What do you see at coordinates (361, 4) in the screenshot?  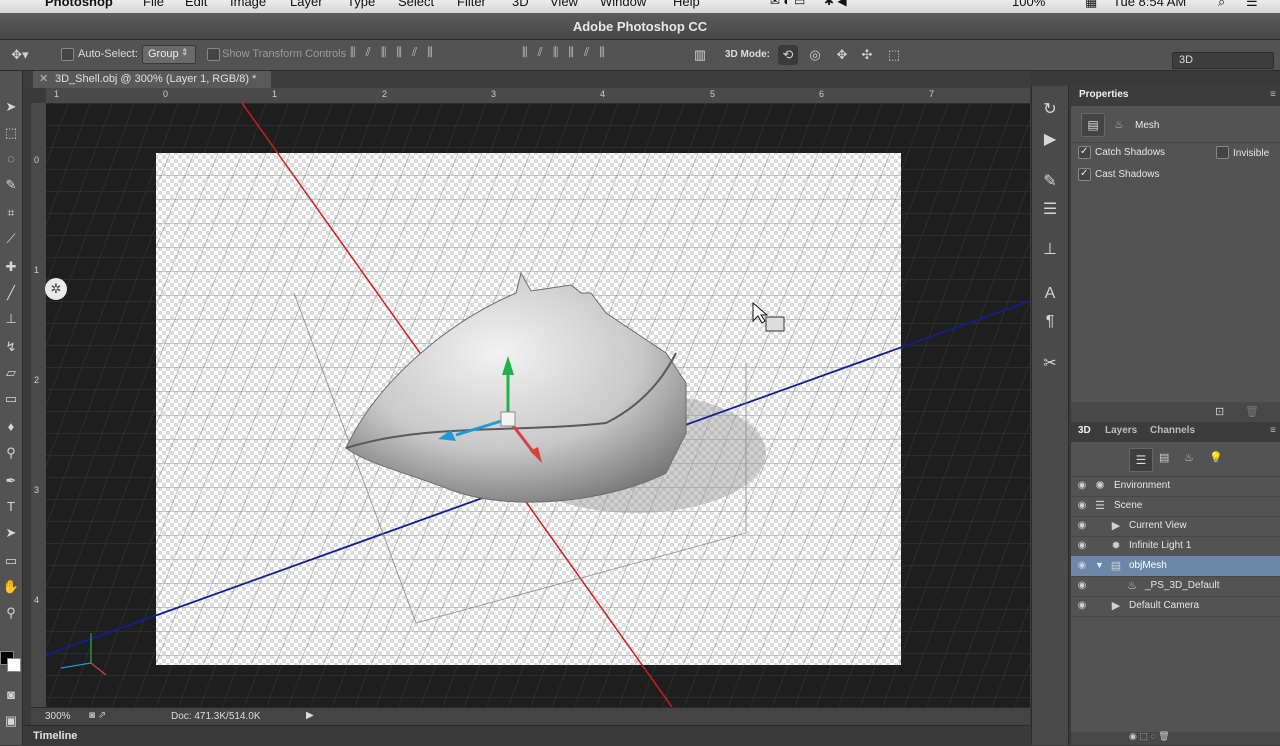 I see `menu-type: Type` at bounding box center [361, 4].